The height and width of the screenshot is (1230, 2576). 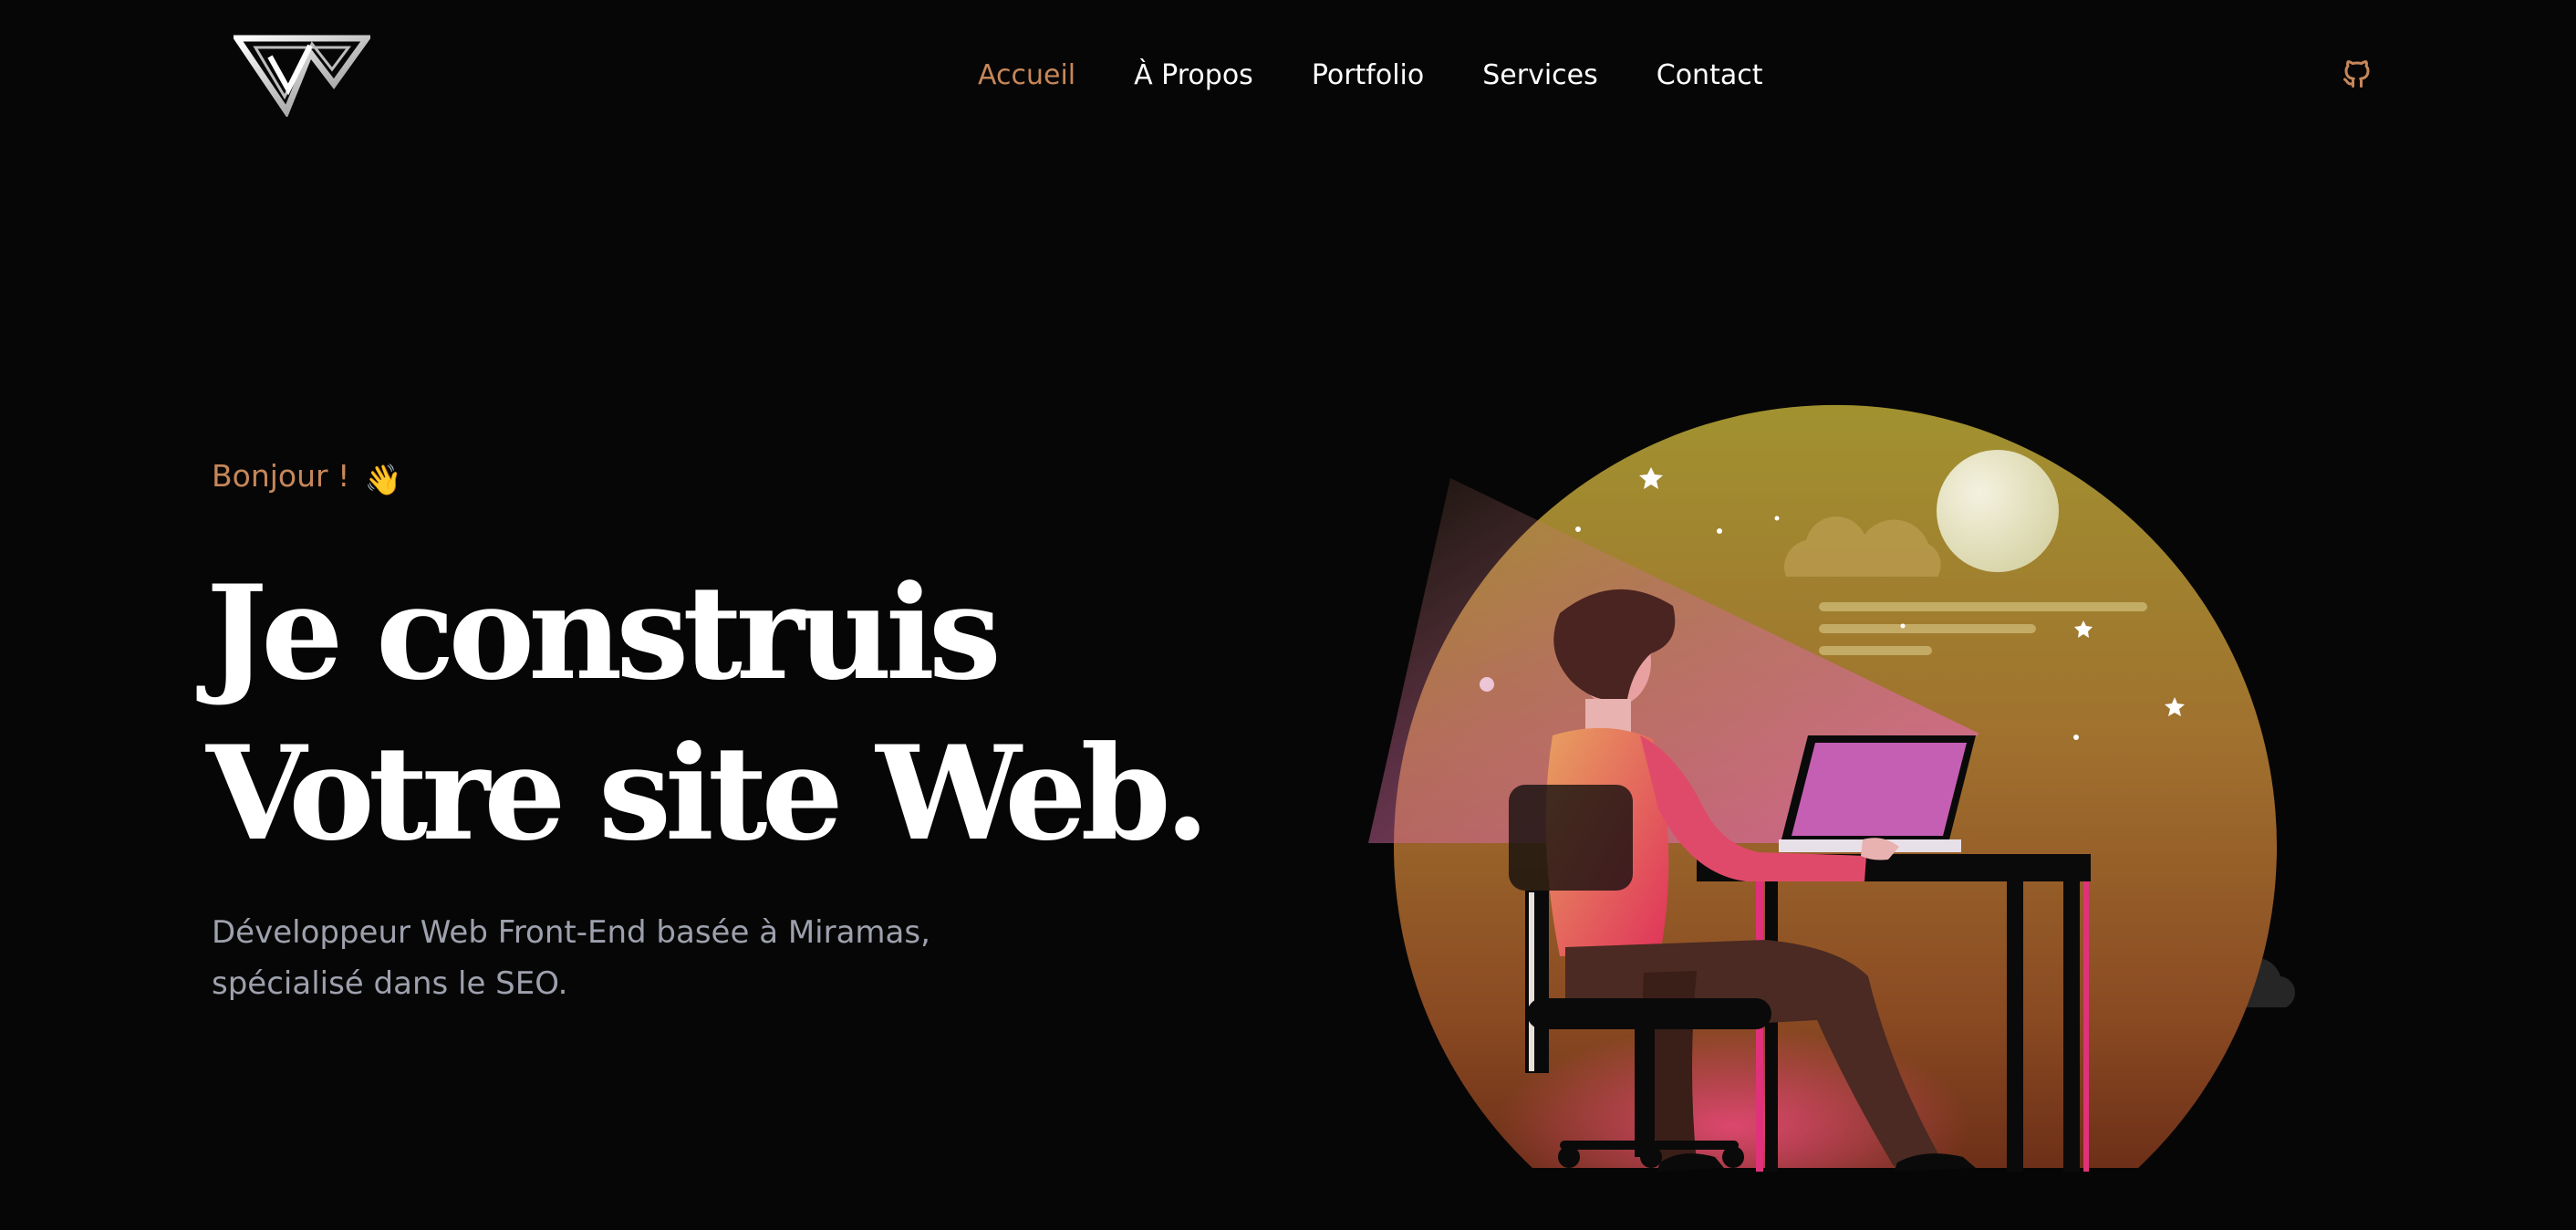 I want to click on github-icon, so click(x=2357, y=74).